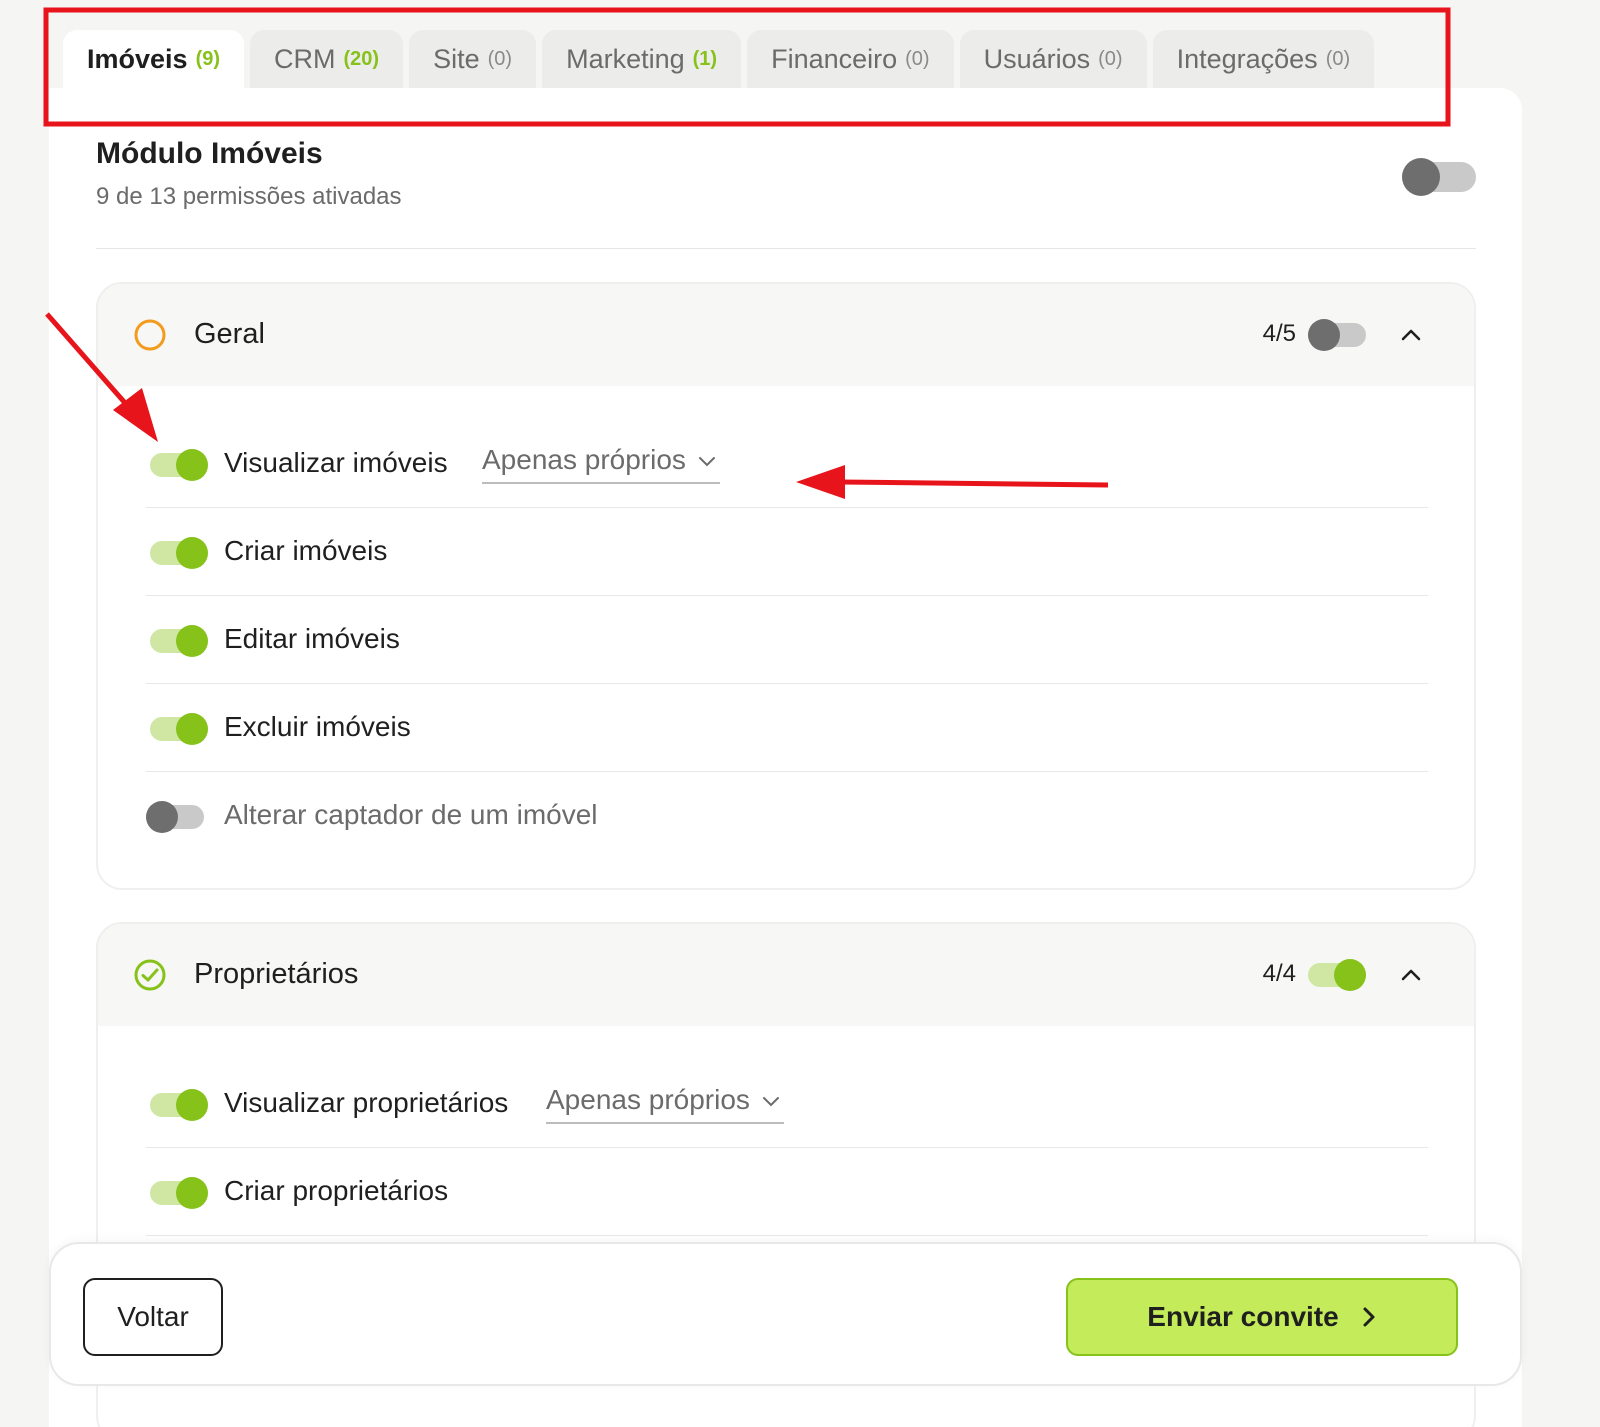  What do you see at coordinates (1279, 973) in the screenshot?
I see `section-count: 4/4` at bounding box center [1279, 973].